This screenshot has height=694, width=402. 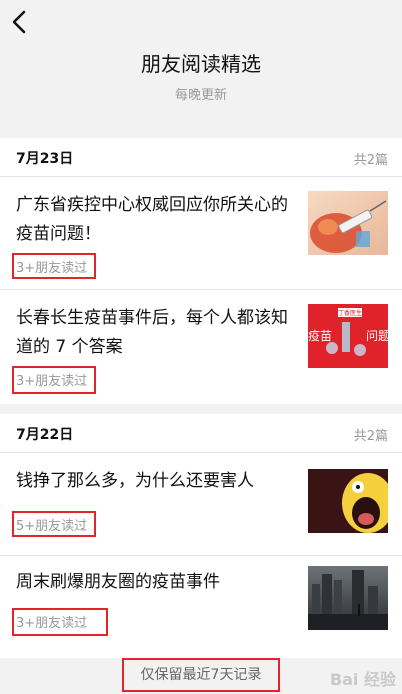 What do you see at coordinates (377, 336) in the screenshot?
I see `thumb-text-right: 问题` at bounding box center [377, 336].